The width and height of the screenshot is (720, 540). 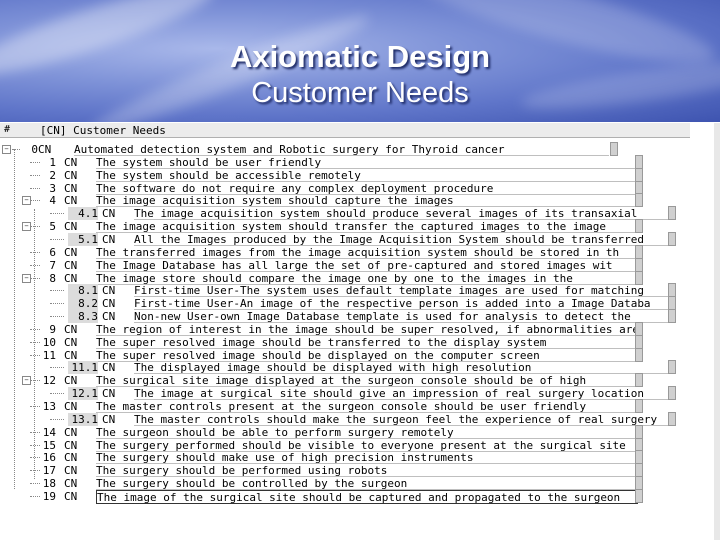 What do you see at coordinates (49, 496) in the screenshot?
I see `row-number: 19` at bounding box center [49, 496].